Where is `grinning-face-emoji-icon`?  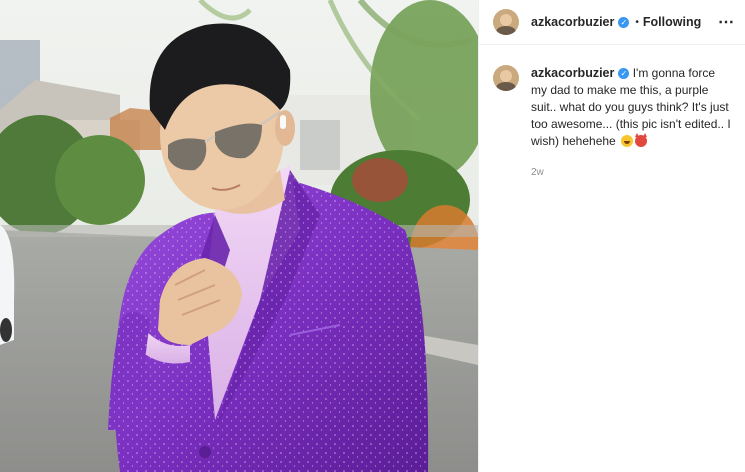
grinning-face-emoji-icon is located at coordinates (627, 141).